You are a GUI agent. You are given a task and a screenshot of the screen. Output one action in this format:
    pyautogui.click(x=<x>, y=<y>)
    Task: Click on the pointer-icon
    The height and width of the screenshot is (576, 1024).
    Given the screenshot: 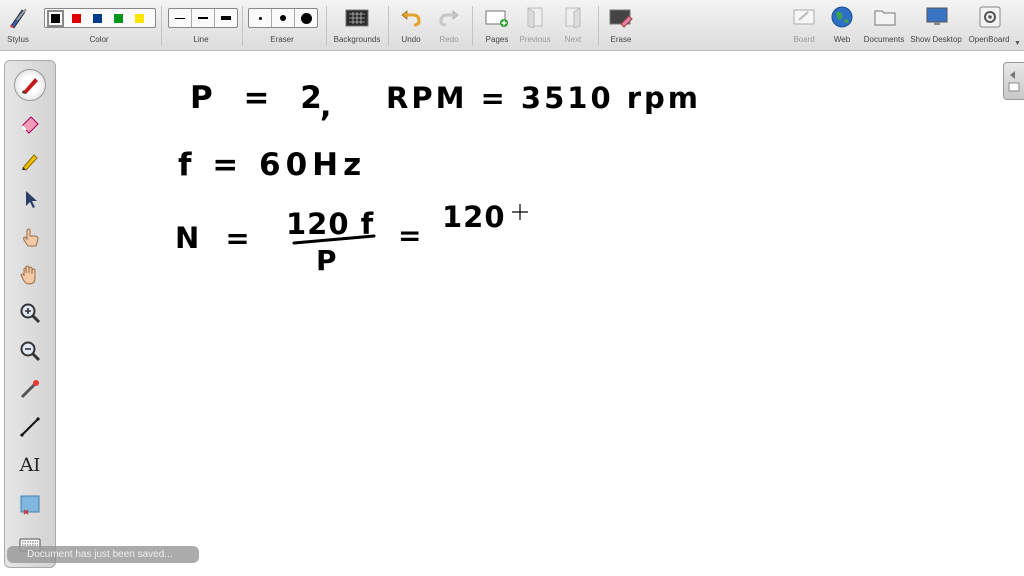 What is the action you would take?
    pyautogui.click(x=31, y=199)
    